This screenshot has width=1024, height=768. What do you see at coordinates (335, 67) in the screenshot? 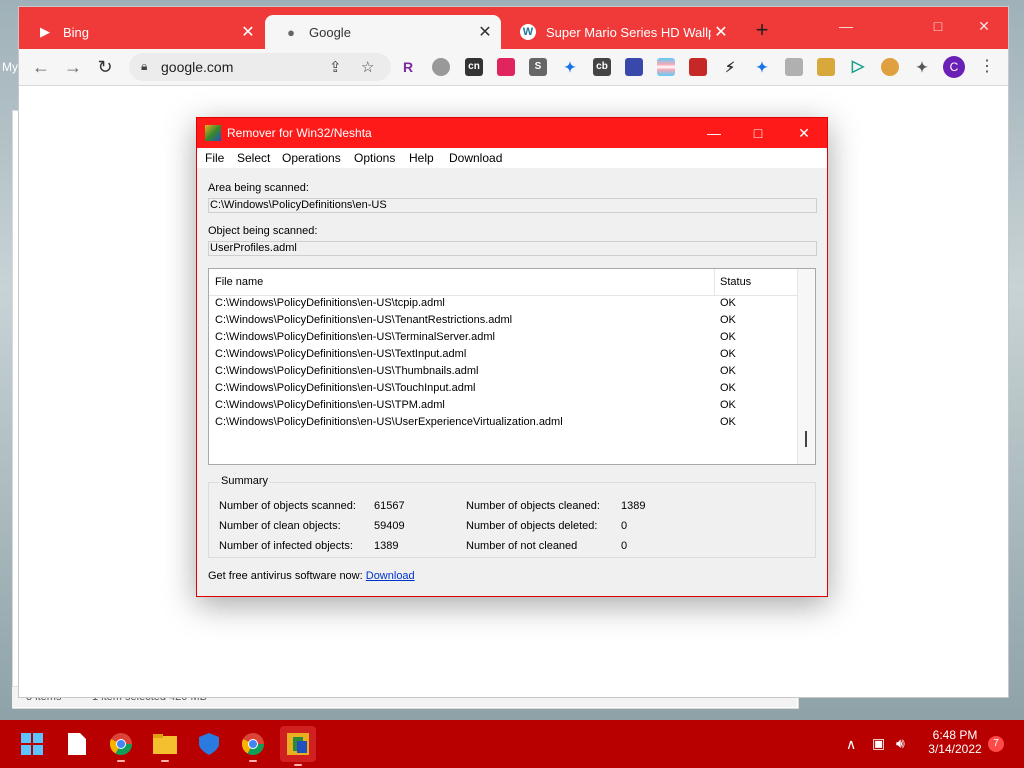
I see `share-icon: ⇪` at bounding box center [335, 67].